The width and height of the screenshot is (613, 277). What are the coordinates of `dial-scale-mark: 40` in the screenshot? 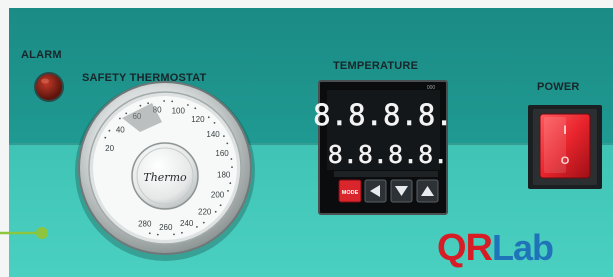 It's located at (120, 130).